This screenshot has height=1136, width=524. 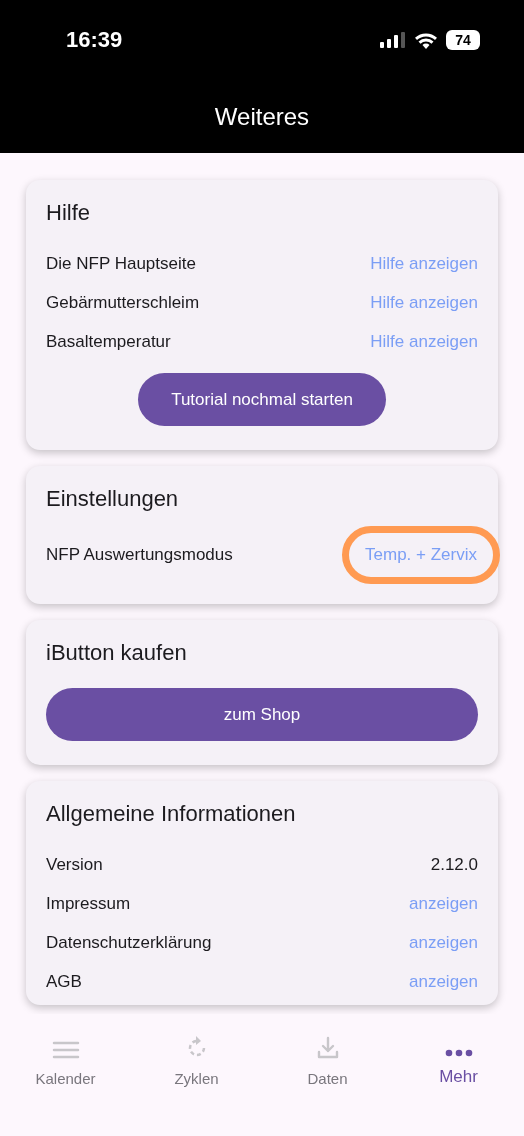 I want to click on nav-tab: Daten, so click(x=327, y=1058).